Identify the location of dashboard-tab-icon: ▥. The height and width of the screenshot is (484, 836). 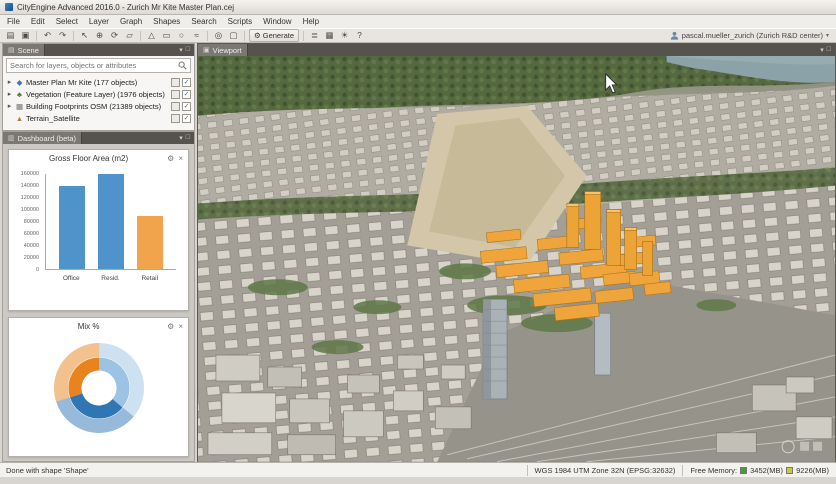
(11, 138).